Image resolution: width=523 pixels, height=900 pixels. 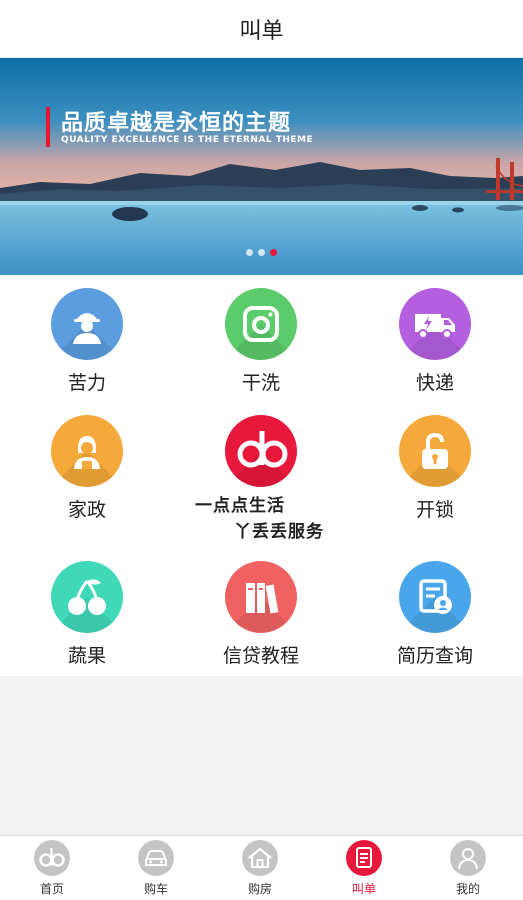 I want to click on tab-order: 叫单, so click(x=364, y=868).